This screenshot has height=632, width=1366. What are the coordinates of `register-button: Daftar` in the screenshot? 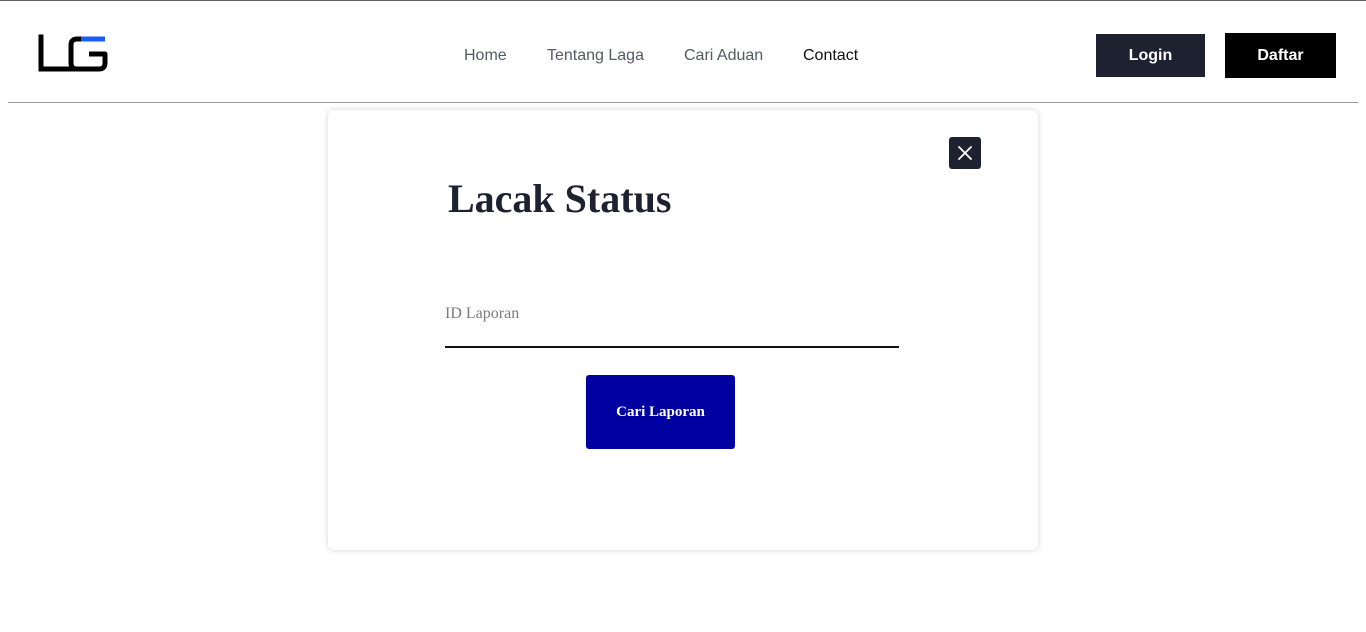 It's located at (1280, 55).